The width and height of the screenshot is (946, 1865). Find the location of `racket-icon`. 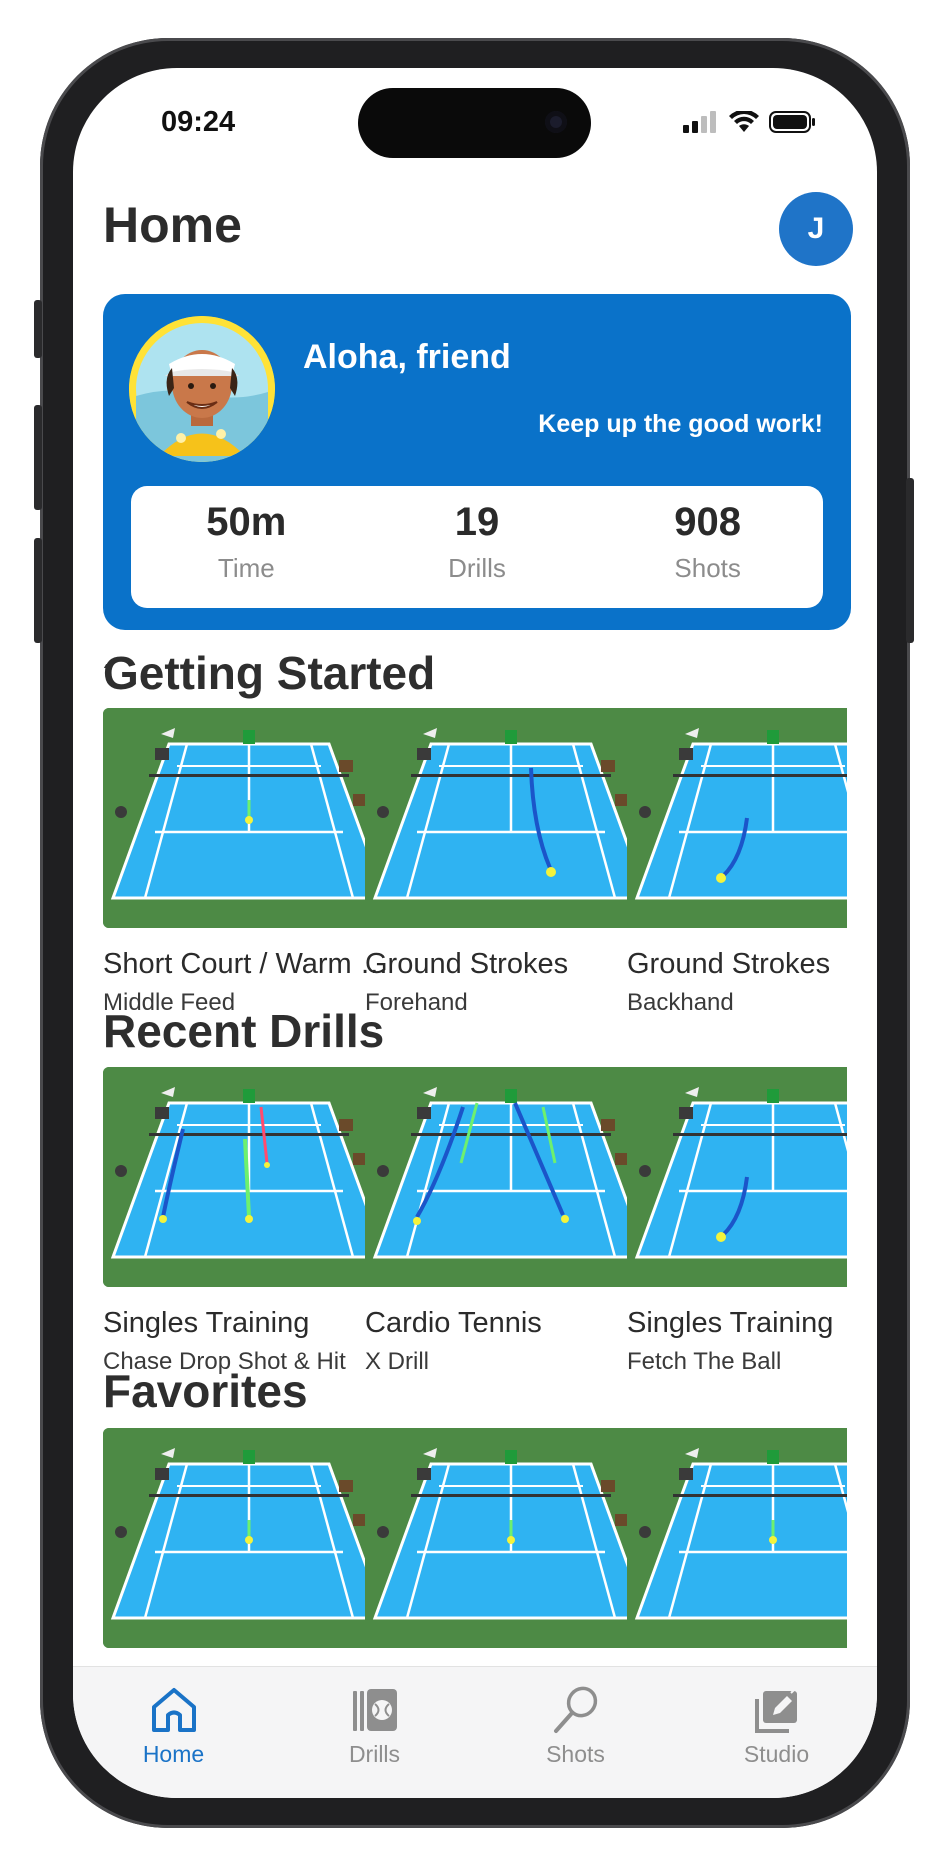

racket-icon is located at coordinates (575, 1709).